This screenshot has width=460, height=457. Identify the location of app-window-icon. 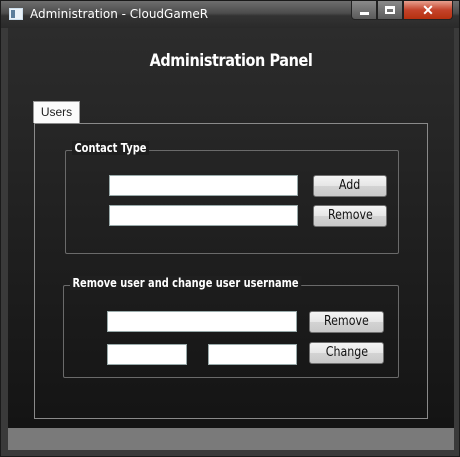
(16, 14).